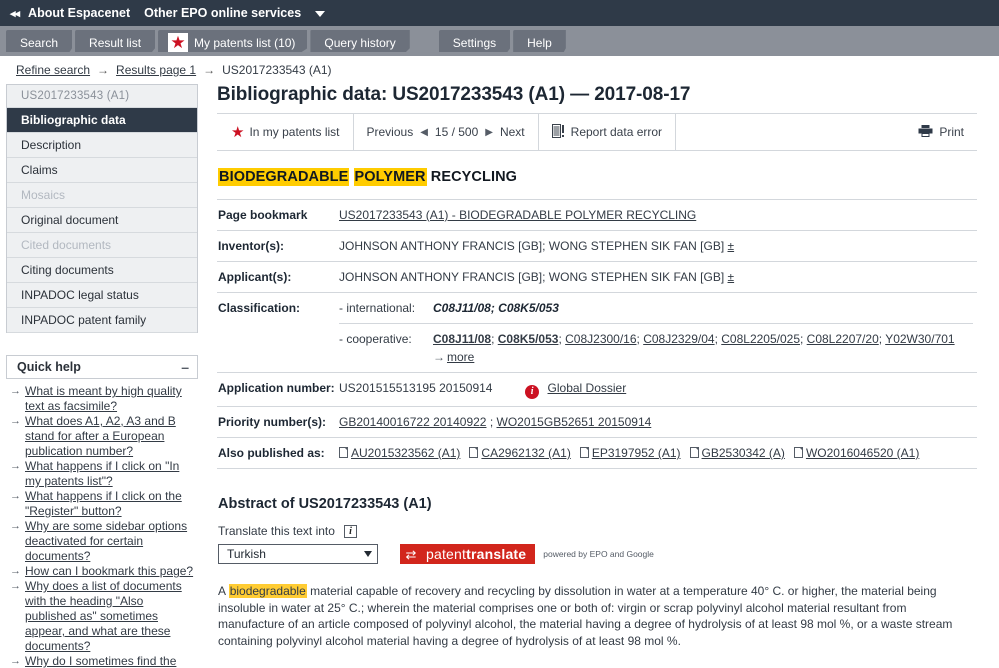  What do you see at coordinates (79, 13) in the screenshot?
I see `about-espacenet-link: About Espacenet` at bounding box center [79, 13].